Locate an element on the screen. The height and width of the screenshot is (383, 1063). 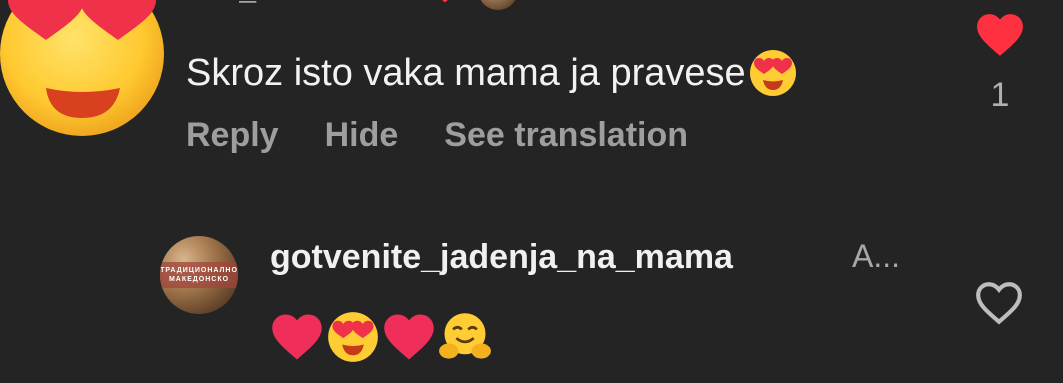
heart-eyes-emoji-avatar is located at coordinates (85, 69).